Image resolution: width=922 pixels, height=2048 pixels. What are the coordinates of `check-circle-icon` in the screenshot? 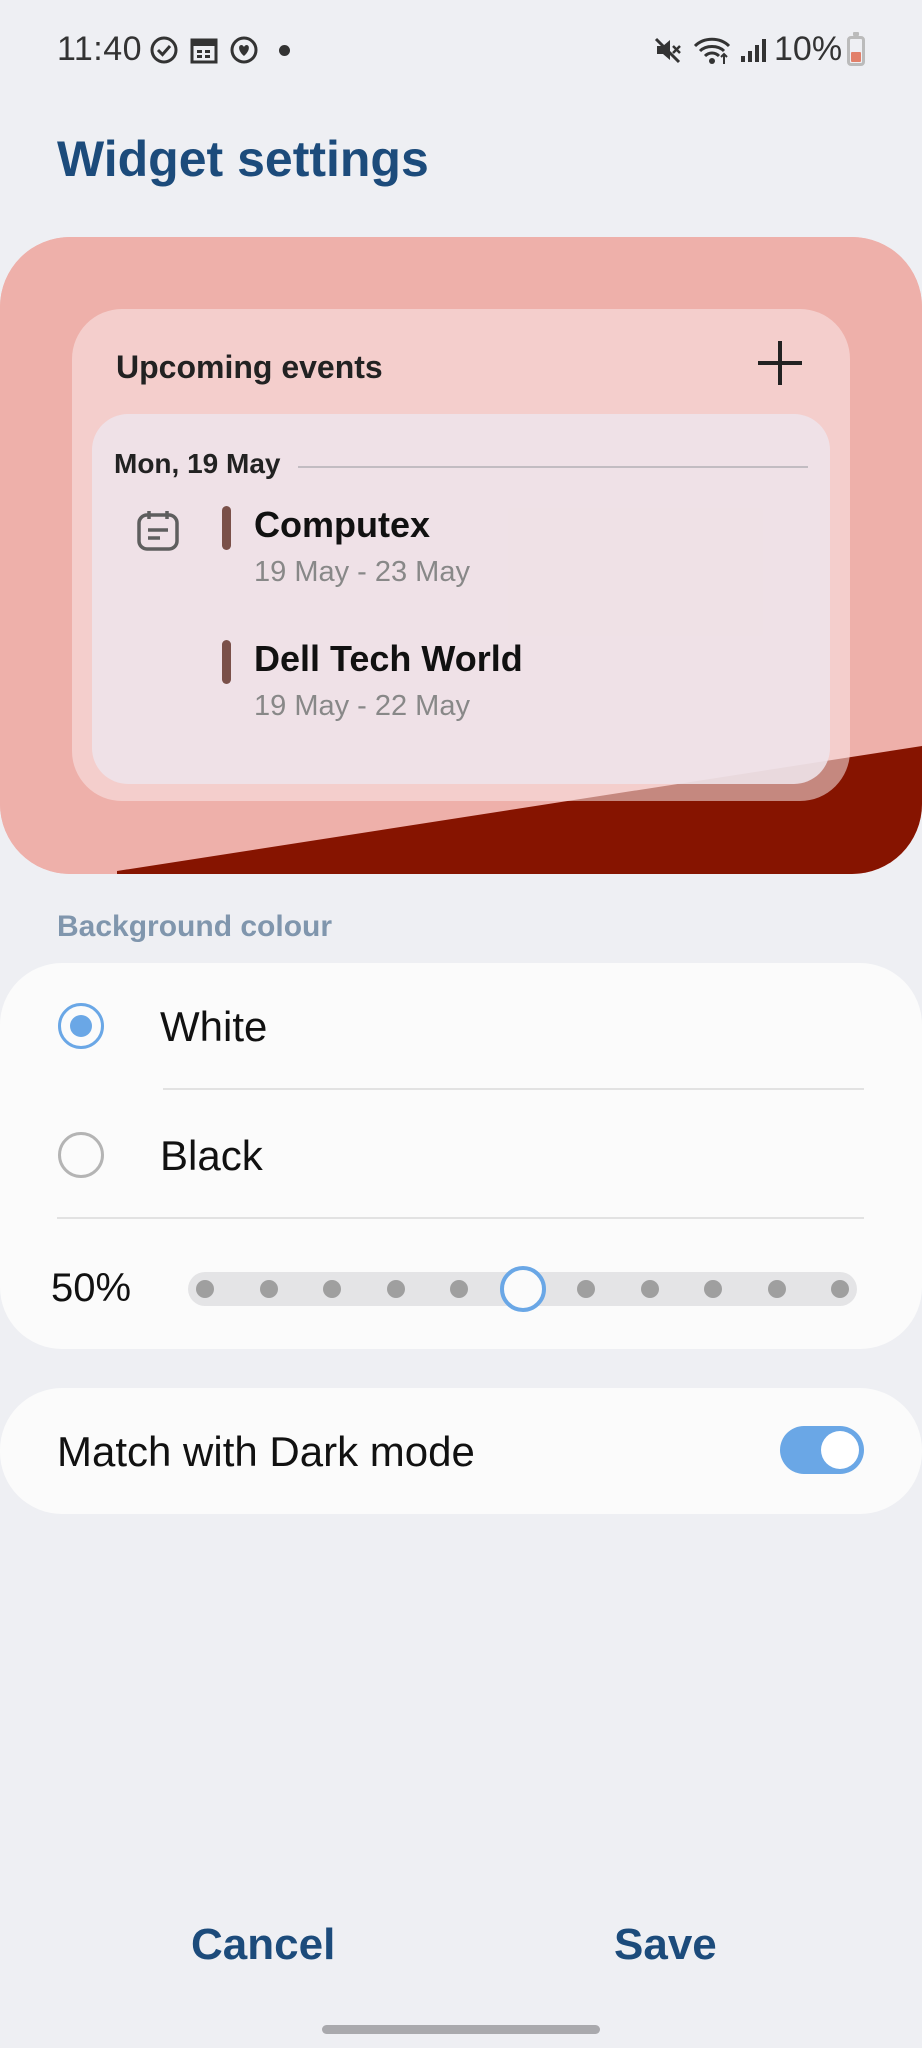 It's located at (164, 50).